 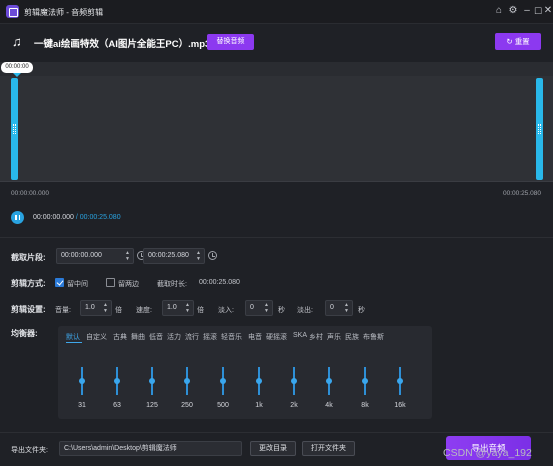 What do you see at coordinates (499, 11) in the screenshot?
I see `home-icon: ⌂` at bounding box center [499, 11].